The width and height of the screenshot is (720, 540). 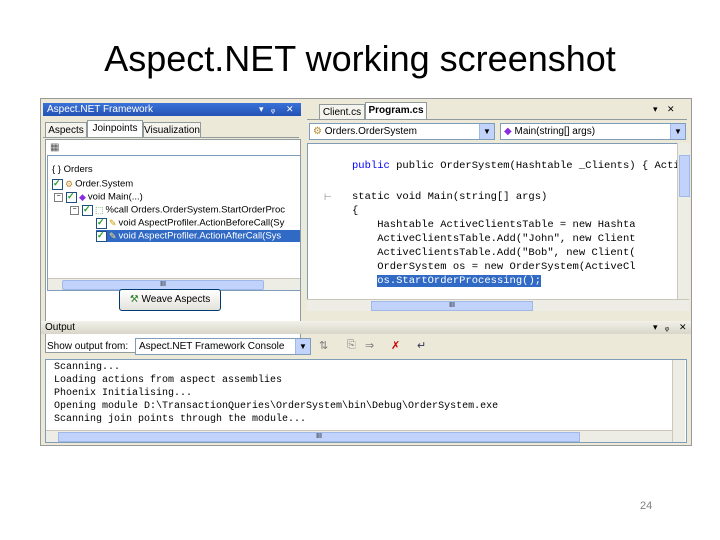 I want to click on output-line: Loading actions from aspect assemblies, so click(x=168, y=380).